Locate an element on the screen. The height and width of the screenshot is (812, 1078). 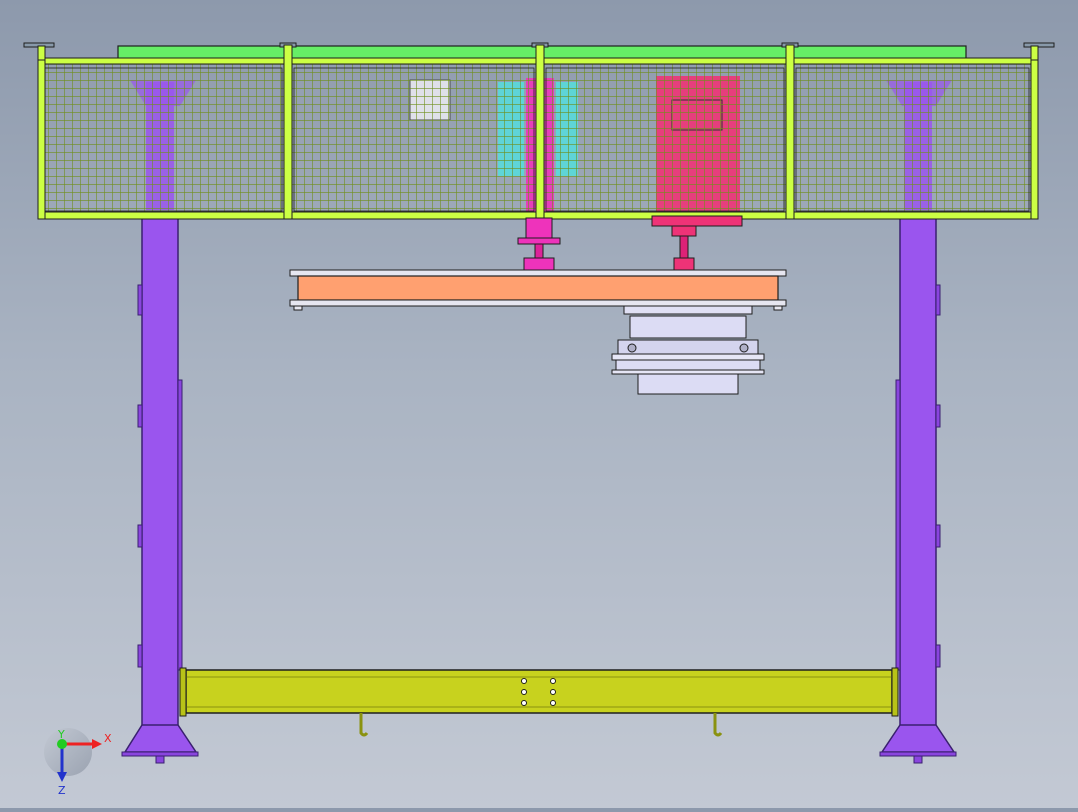
lifting-beam is located at coordinates (538, 290).